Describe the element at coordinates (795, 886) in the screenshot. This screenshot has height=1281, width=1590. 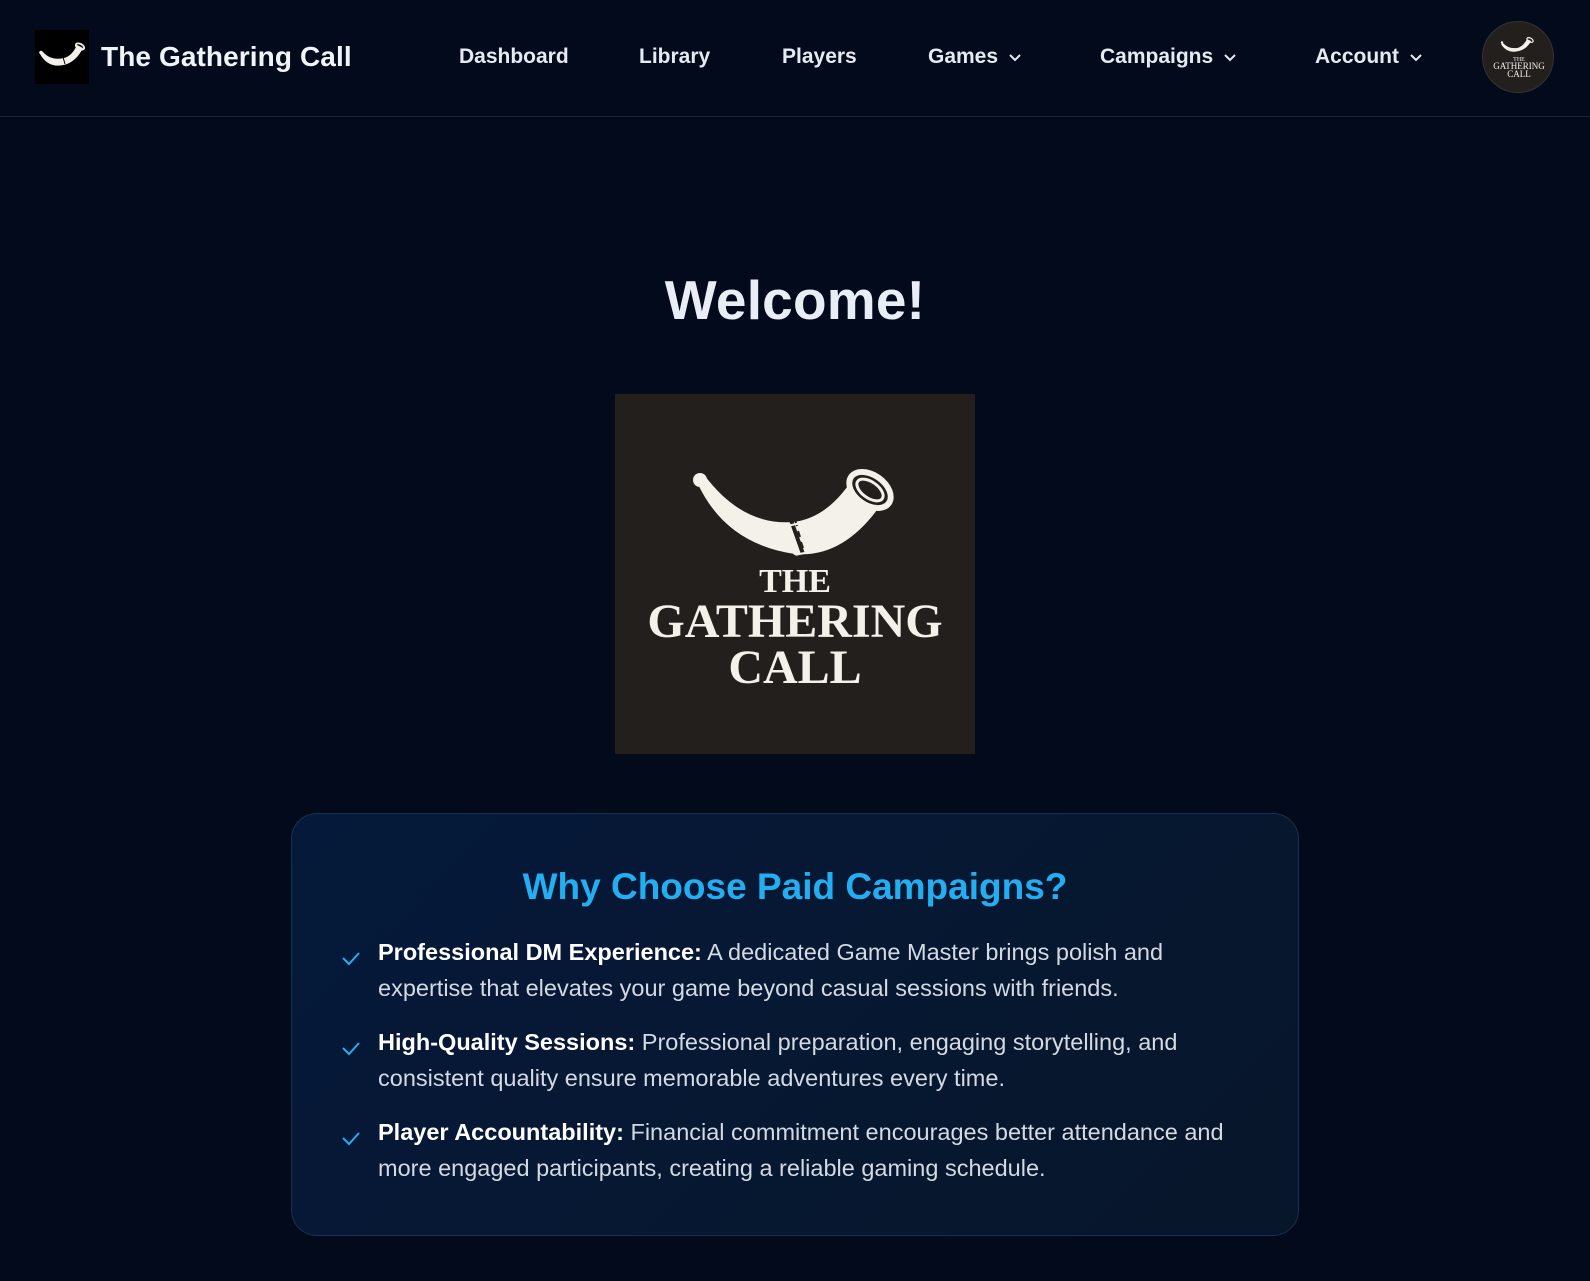
I see `benefits-title: Why Choose Paid Campaigns?` at that location.